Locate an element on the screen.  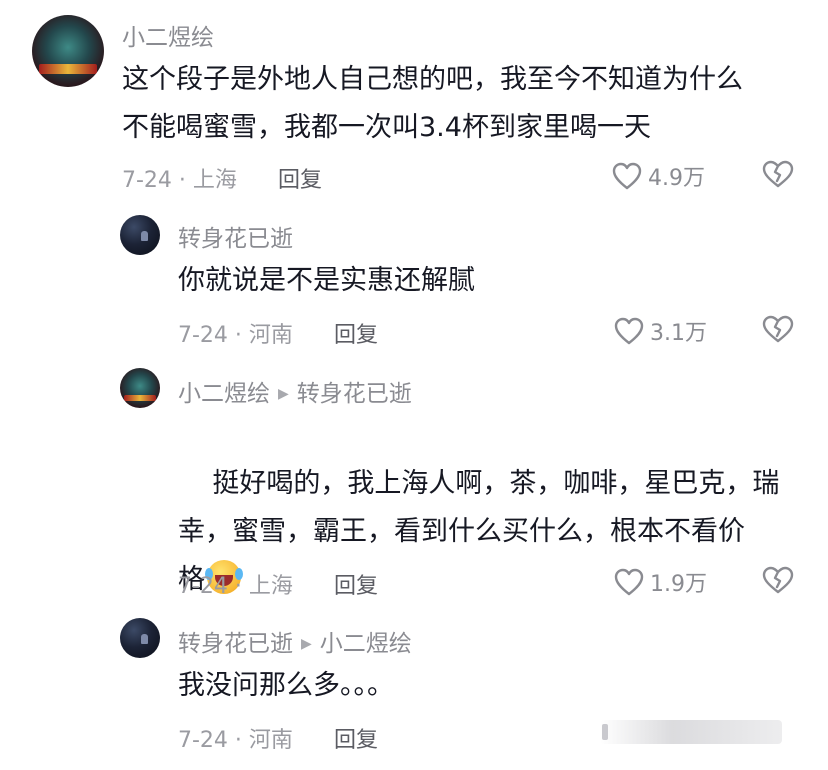
like-button: 1.9万 is located at coordinates (660, 582).